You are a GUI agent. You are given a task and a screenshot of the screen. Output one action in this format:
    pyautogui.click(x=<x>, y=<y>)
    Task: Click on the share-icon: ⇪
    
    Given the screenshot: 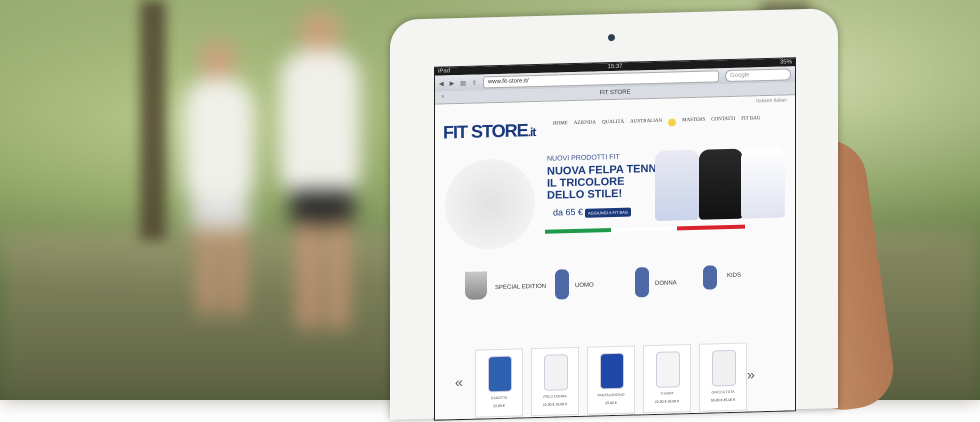 What is the action you would take?
    pyautogui.click(x=474, y=82)
    